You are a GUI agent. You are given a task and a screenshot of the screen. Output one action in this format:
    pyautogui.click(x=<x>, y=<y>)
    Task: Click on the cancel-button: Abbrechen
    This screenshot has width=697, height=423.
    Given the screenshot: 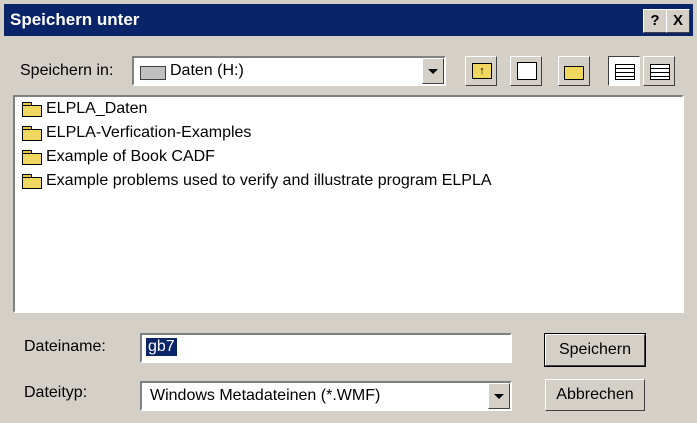 What is the action you would take?
    pyautogui.click(x=595, y=395)
    